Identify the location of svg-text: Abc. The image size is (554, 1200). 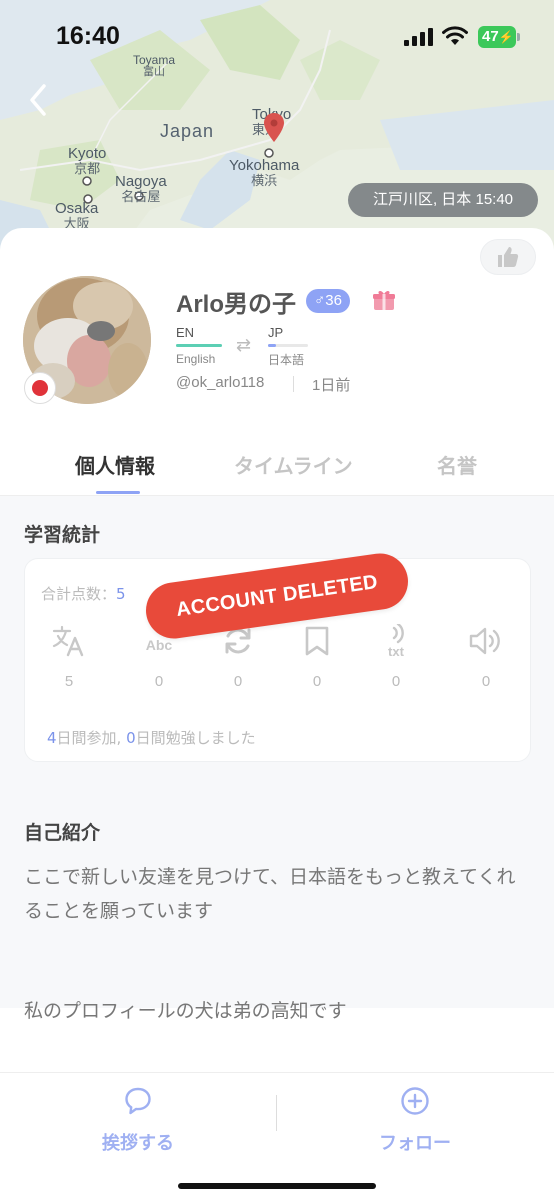
(159, 645).